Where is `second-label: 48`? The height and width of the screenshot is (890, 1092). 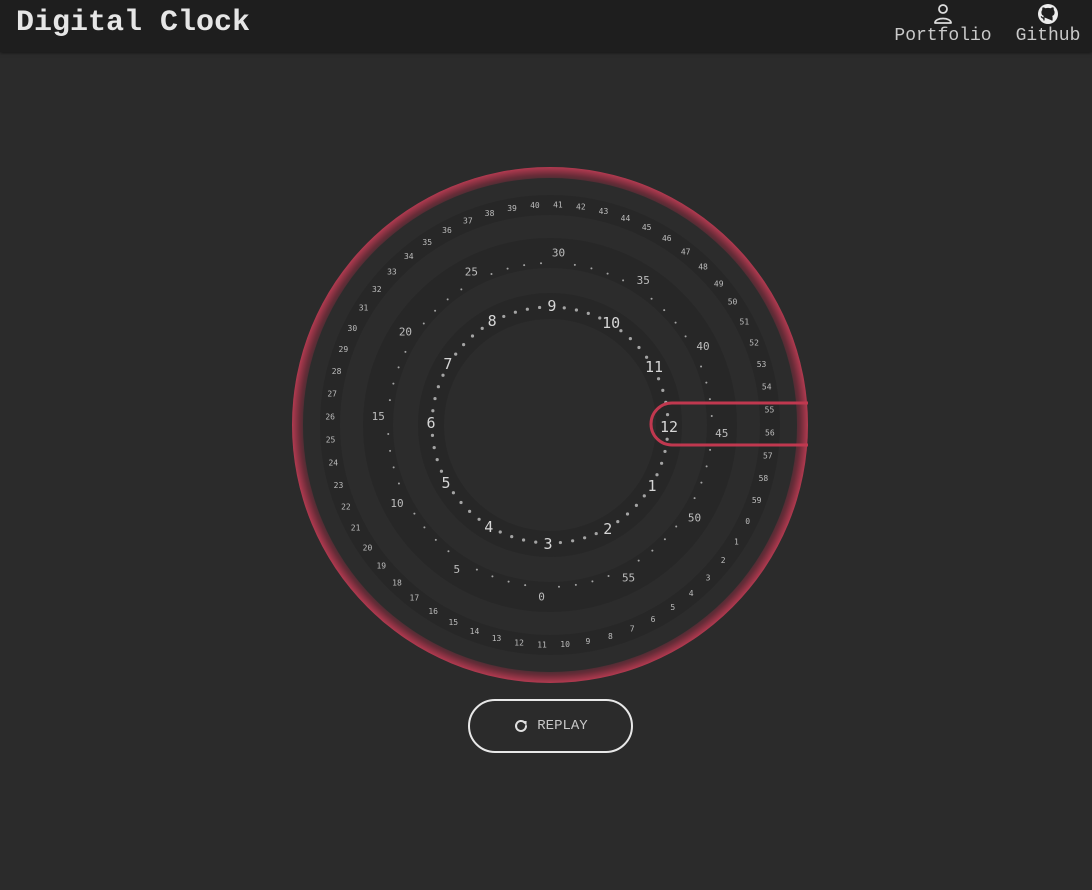 second-label: 48 is located at coordinates (703, 266).